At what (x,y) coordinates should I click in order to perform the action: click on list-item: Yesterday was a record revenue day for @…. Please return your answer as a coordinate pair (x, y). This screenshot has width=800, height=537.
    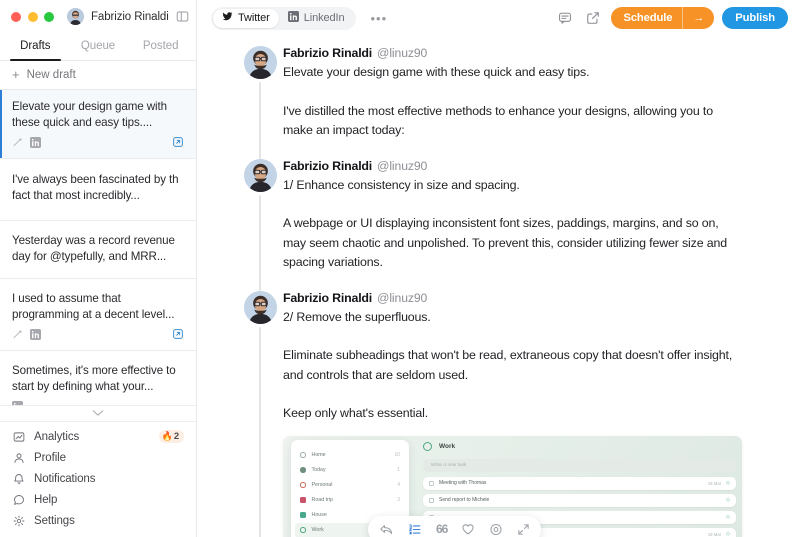
    Looking at the image, I should click on (98, 250).